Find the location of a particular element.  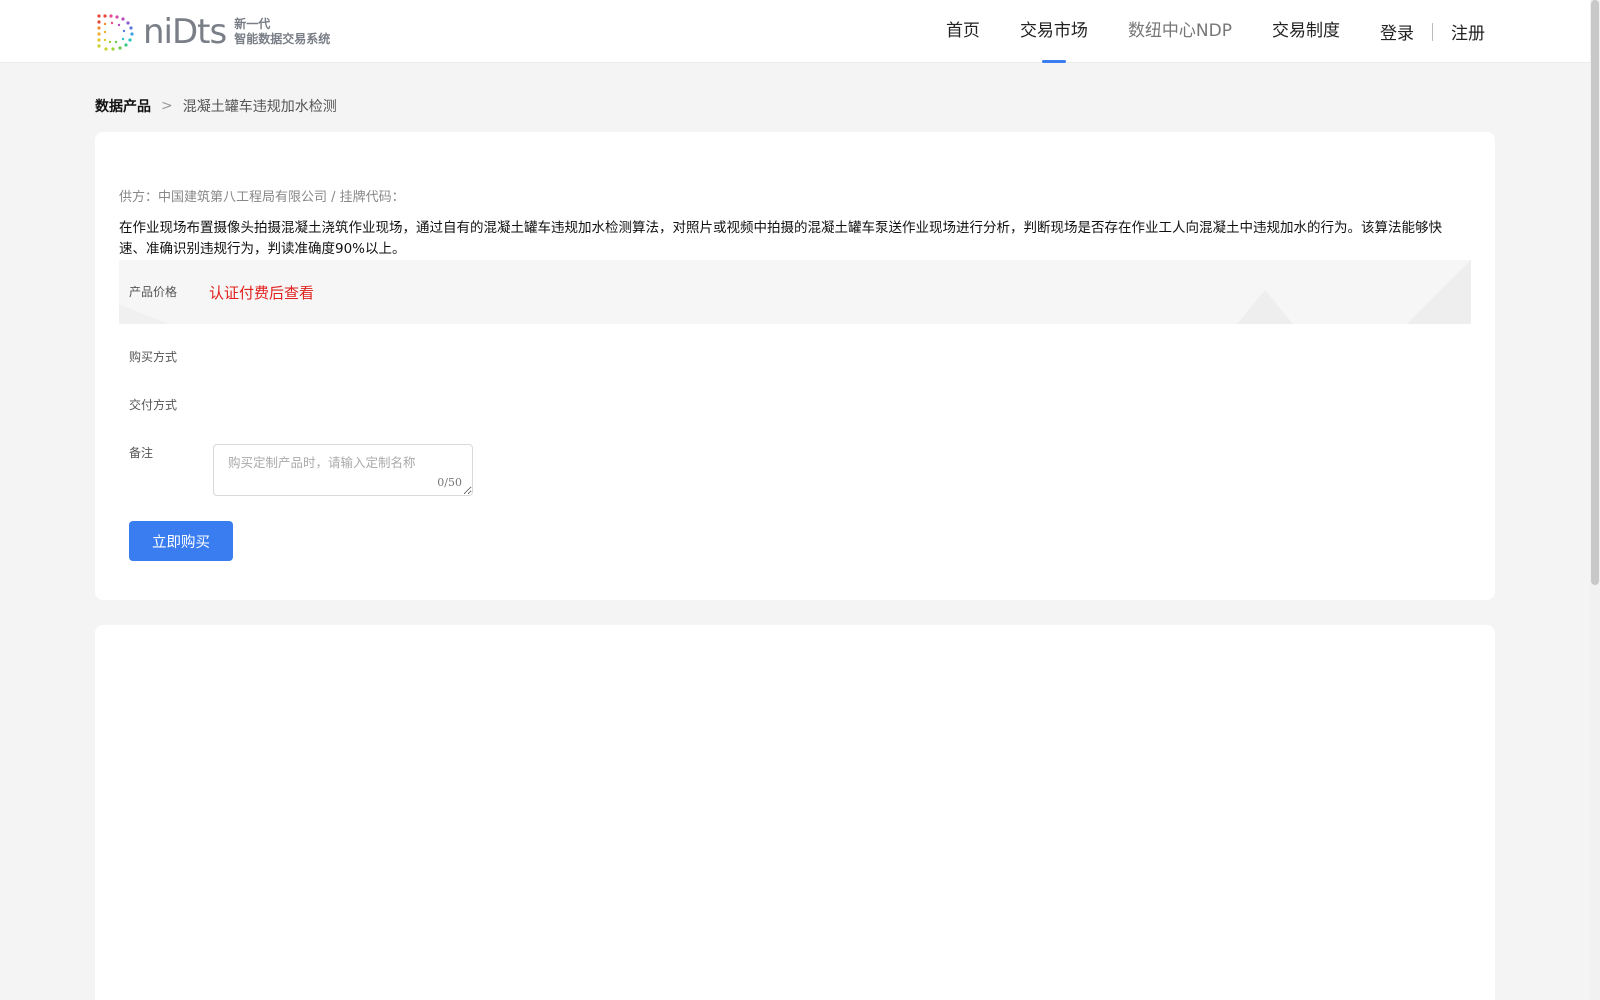

logo-d-mark-icon is located at coordinates (115, 32).